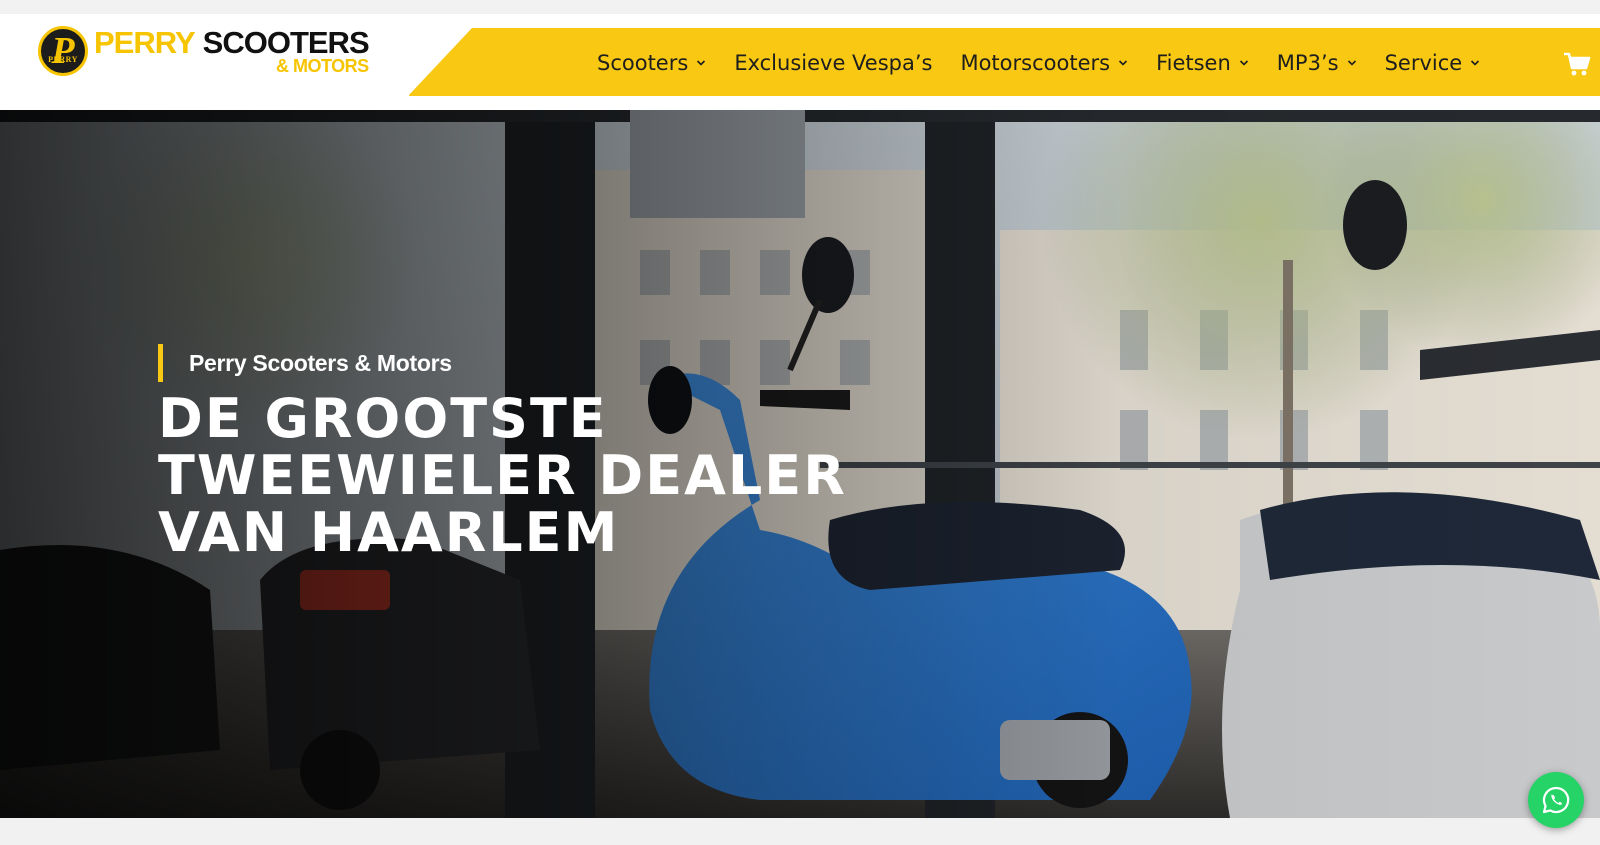 This screenshot has height=845, width=1600. What do you see at coordinates (1577, 64) in the screenshot?
I see `cart-icon` at bounding box center [1577, 64].